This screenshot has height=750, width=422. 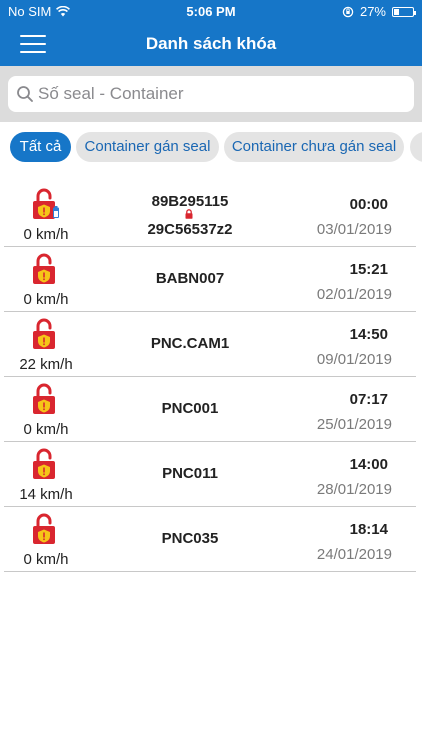 I want to click on time-label: 07:17, so click(x=368, y=399).